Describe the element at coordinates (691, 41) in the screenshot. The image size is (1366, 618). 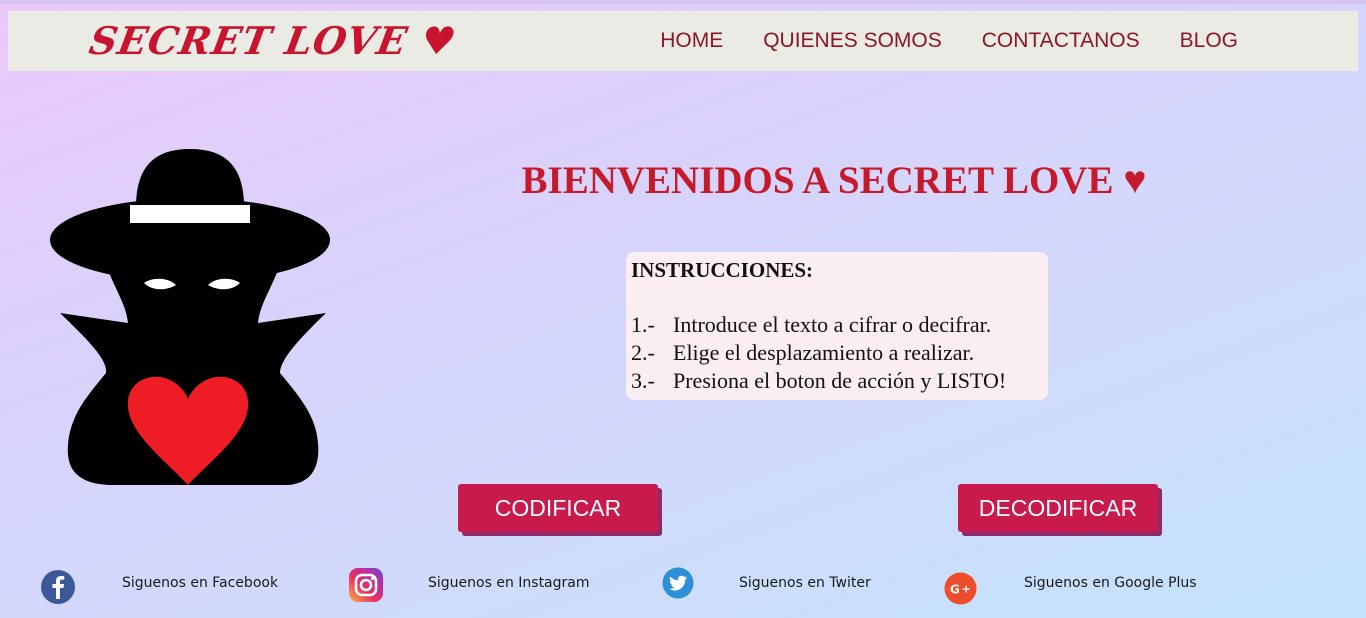
I see `nav-home: HOME` at that location.